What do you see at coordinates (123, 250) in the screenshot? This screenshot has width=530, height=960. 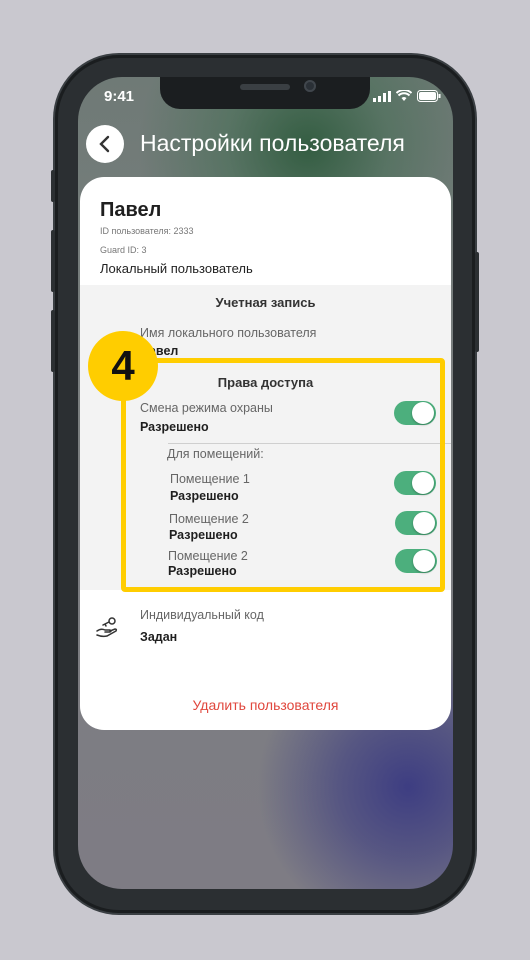 I see `guard-id: Guard ID: 3` at bounding box center [123, 250].